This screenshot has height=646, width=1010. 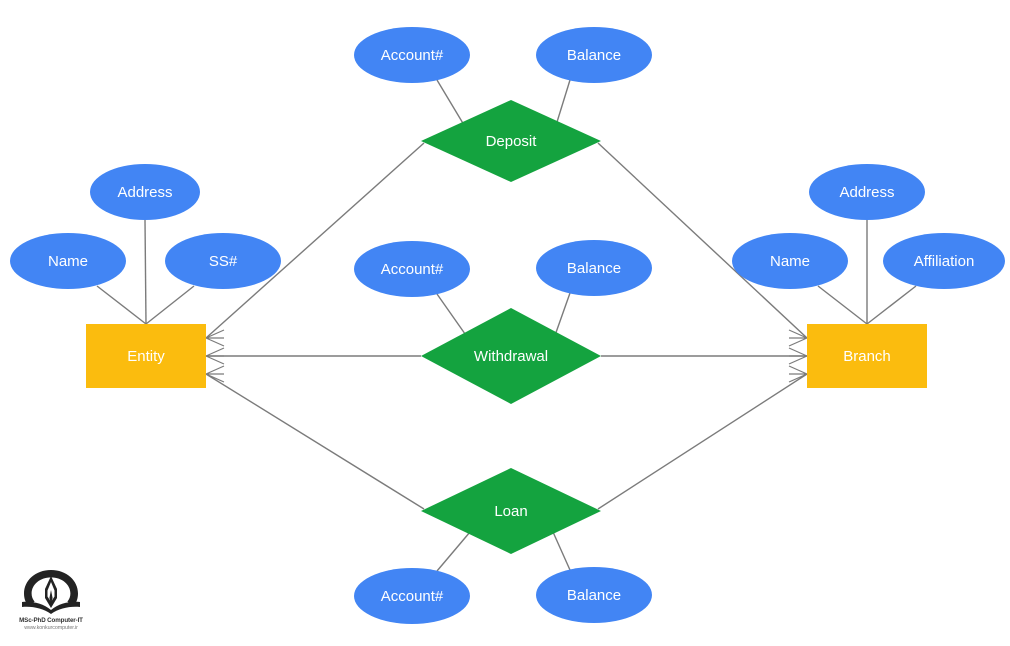 I want to click on crows-foot-entity, so click(x=215, y=356).